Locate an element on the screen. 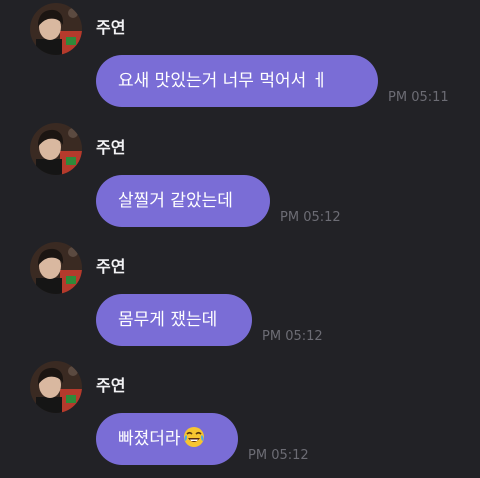  message-bubble: 몸무게 쟀는데 is located at coordinates (174, 320).